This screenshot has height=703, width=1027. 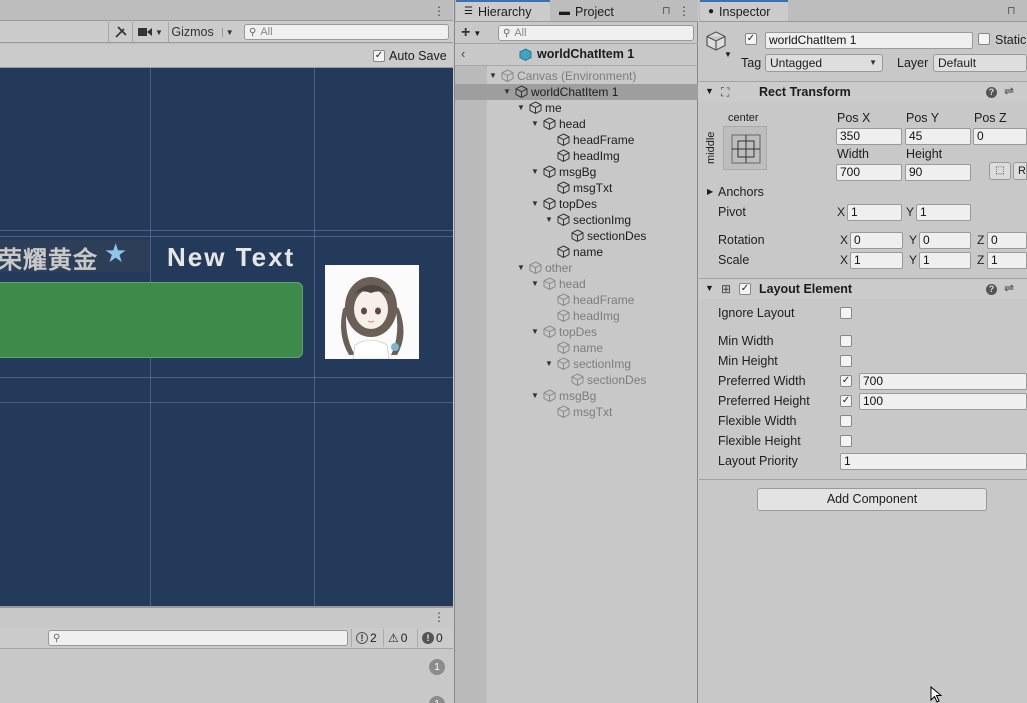 What do you see at coordinates (503, 10) in the screenshot?
I see `tab-hierarchy: ☰ Hierarchy` at bounding box center [503, 10].